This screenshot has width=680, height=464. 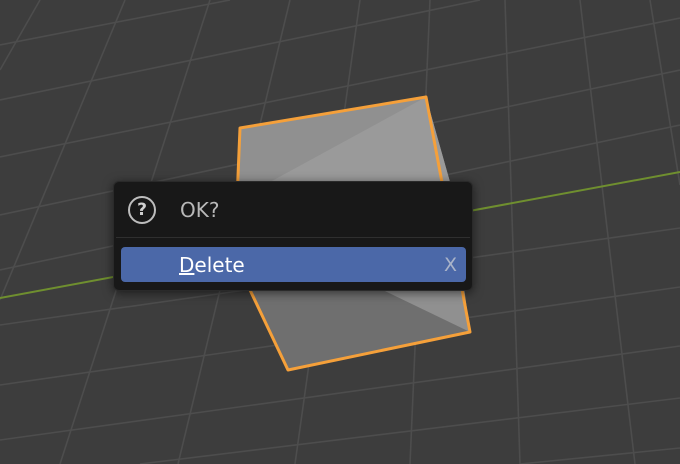 I want to click on popup-header: ? OK?, so click(x=293, y=209).